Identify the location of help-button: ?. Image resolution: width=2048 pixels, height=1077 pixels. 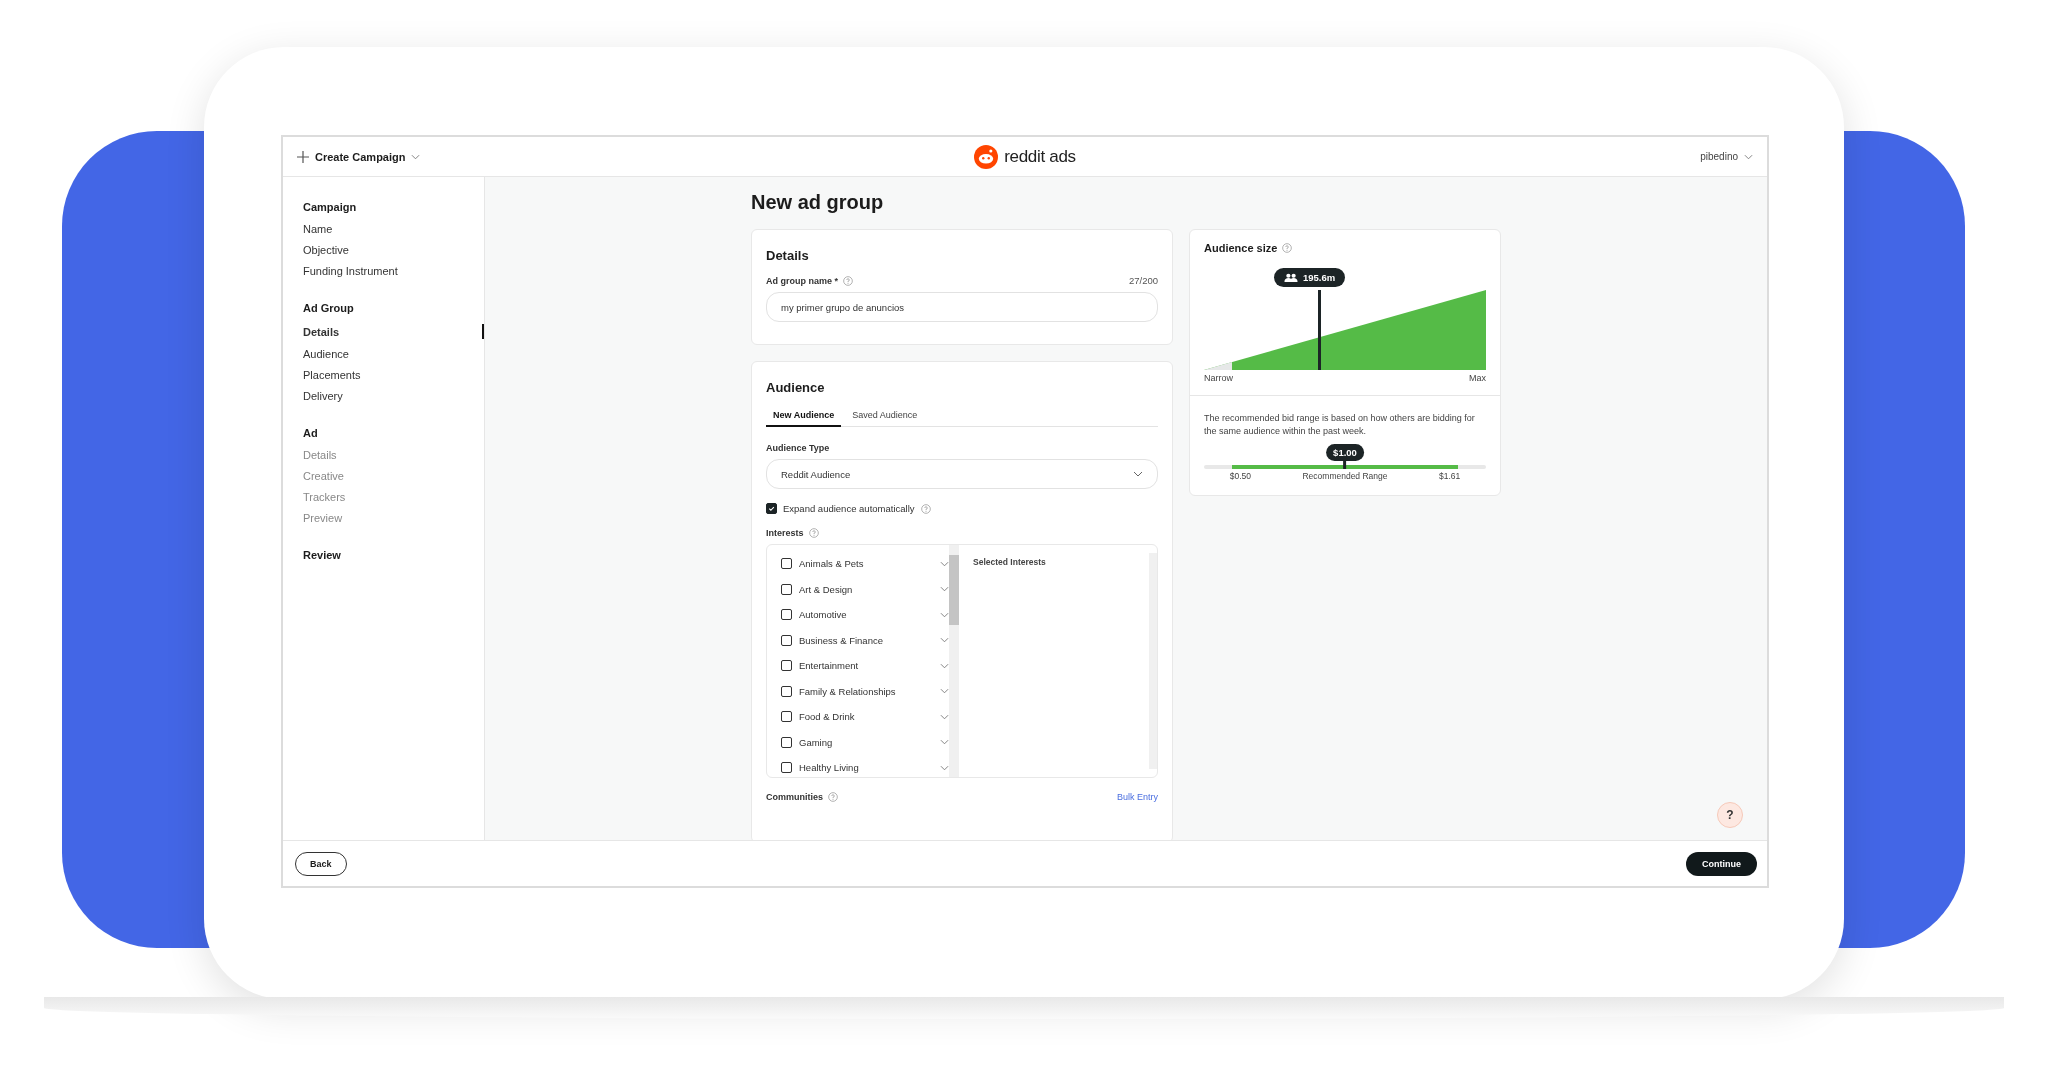
(1730, 815).